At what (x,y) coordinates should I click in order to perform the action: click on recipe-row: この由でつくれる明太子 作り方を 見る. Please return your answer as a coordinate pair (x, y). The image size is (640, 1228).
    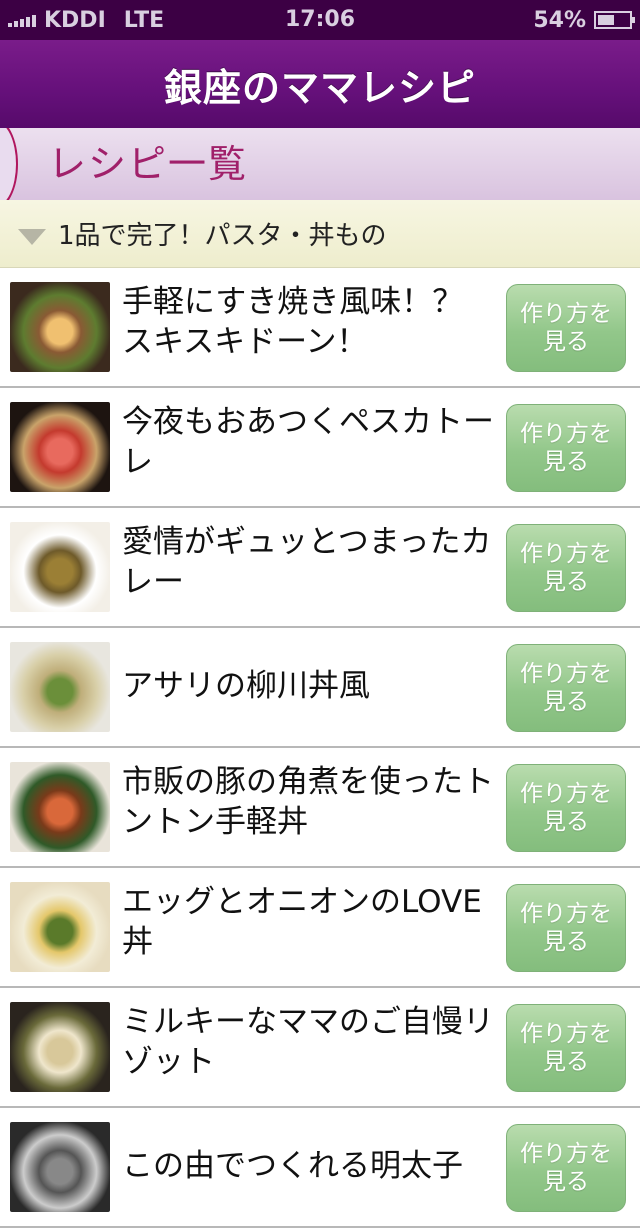
    Looking at the image, I should click on (320, 1168).